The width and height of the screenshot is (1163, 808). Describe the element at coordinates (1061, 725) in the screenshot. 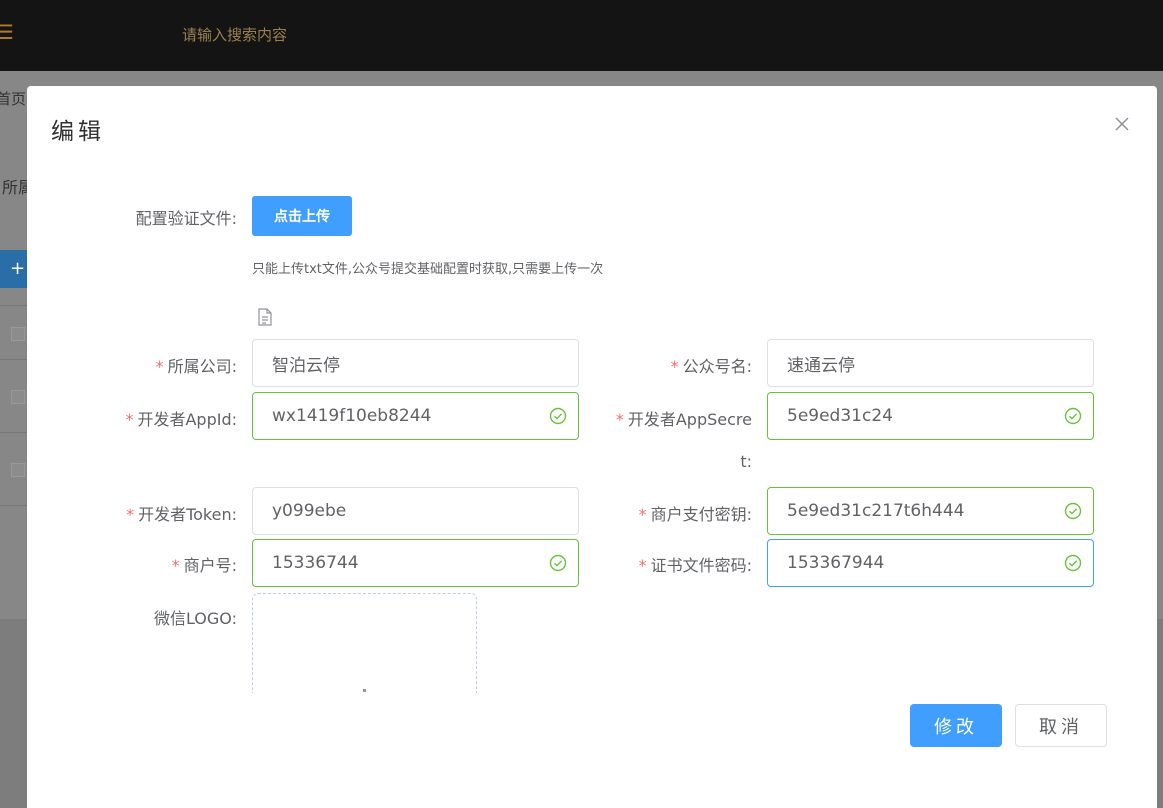

I see `cancel-button: 取消` at that location.